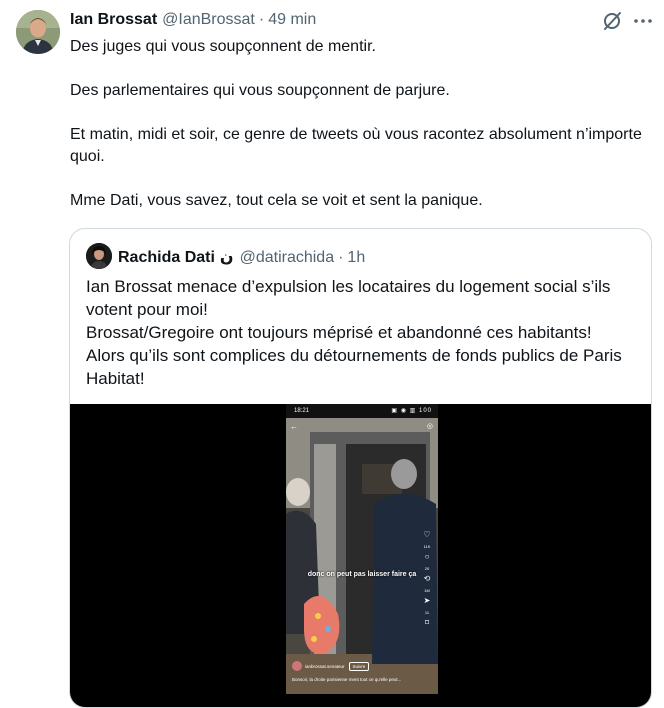 This screenshot has height=708, width=664. What do you see at coordinates (38, 32) in the screenshot?
I see `author-avatar` at bounding box center [38, 32].